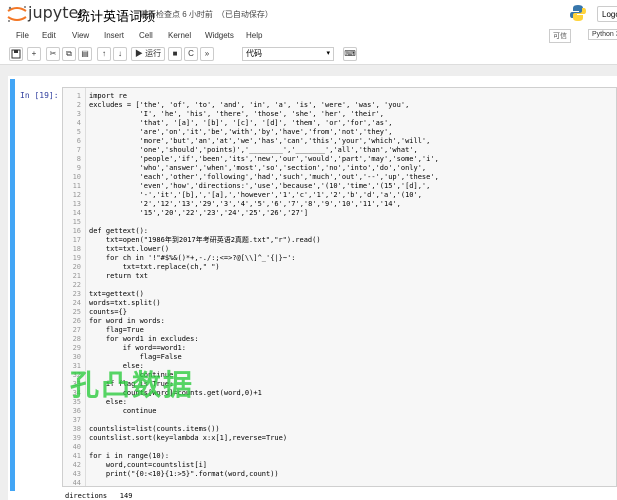 This screenshot has width=617, height=500. I want to click on chevron-down-icon: ▾, so click(328, 53).